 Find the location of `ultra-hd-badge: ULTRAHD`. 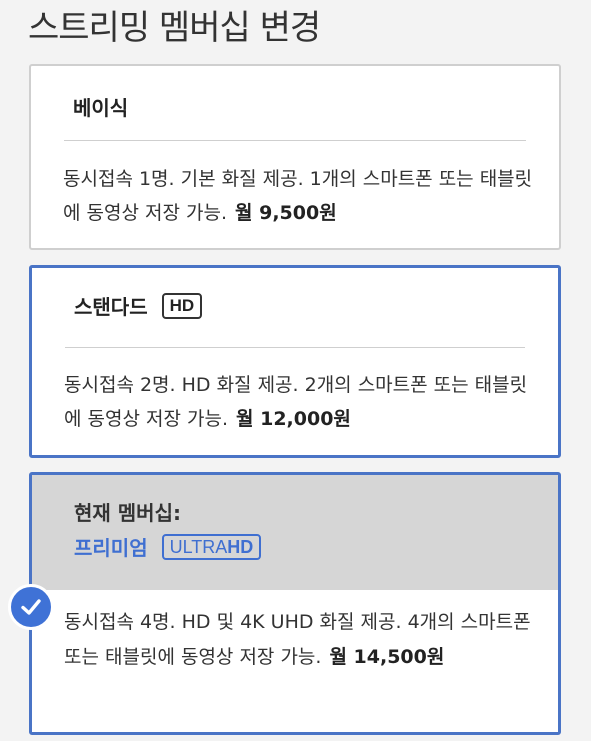

ultra-hd-badge: ULTRAHD is located at coordinates (211, 546).